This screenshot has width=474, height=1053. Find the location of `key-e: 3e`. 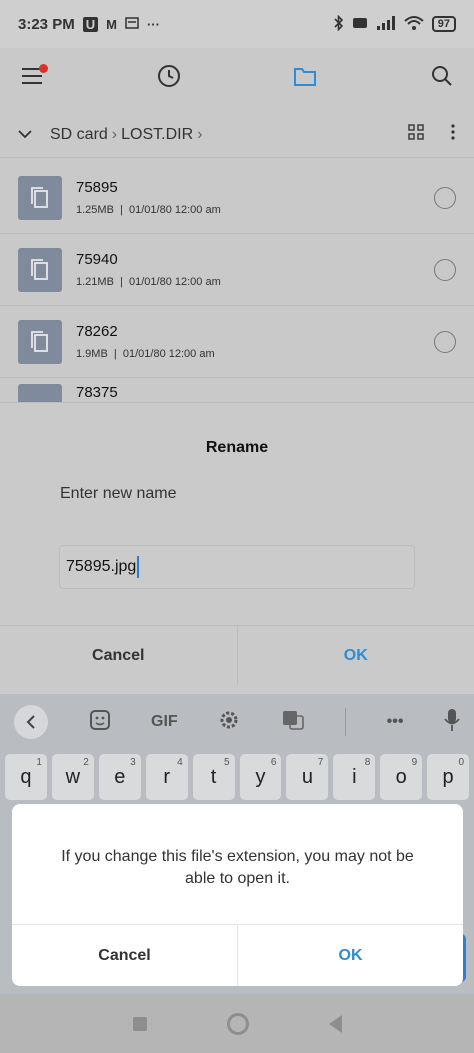

key-e: 3e is located at coordinates (119, 777).